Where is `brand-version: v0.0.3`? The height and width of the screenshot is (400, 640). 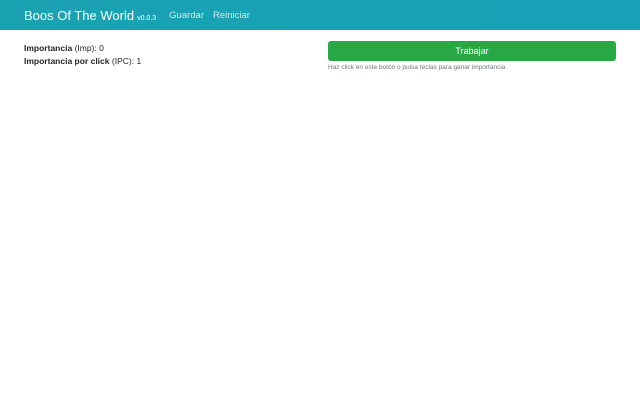 brand-version: v0.0.3 is located at coordinates (147, 18).